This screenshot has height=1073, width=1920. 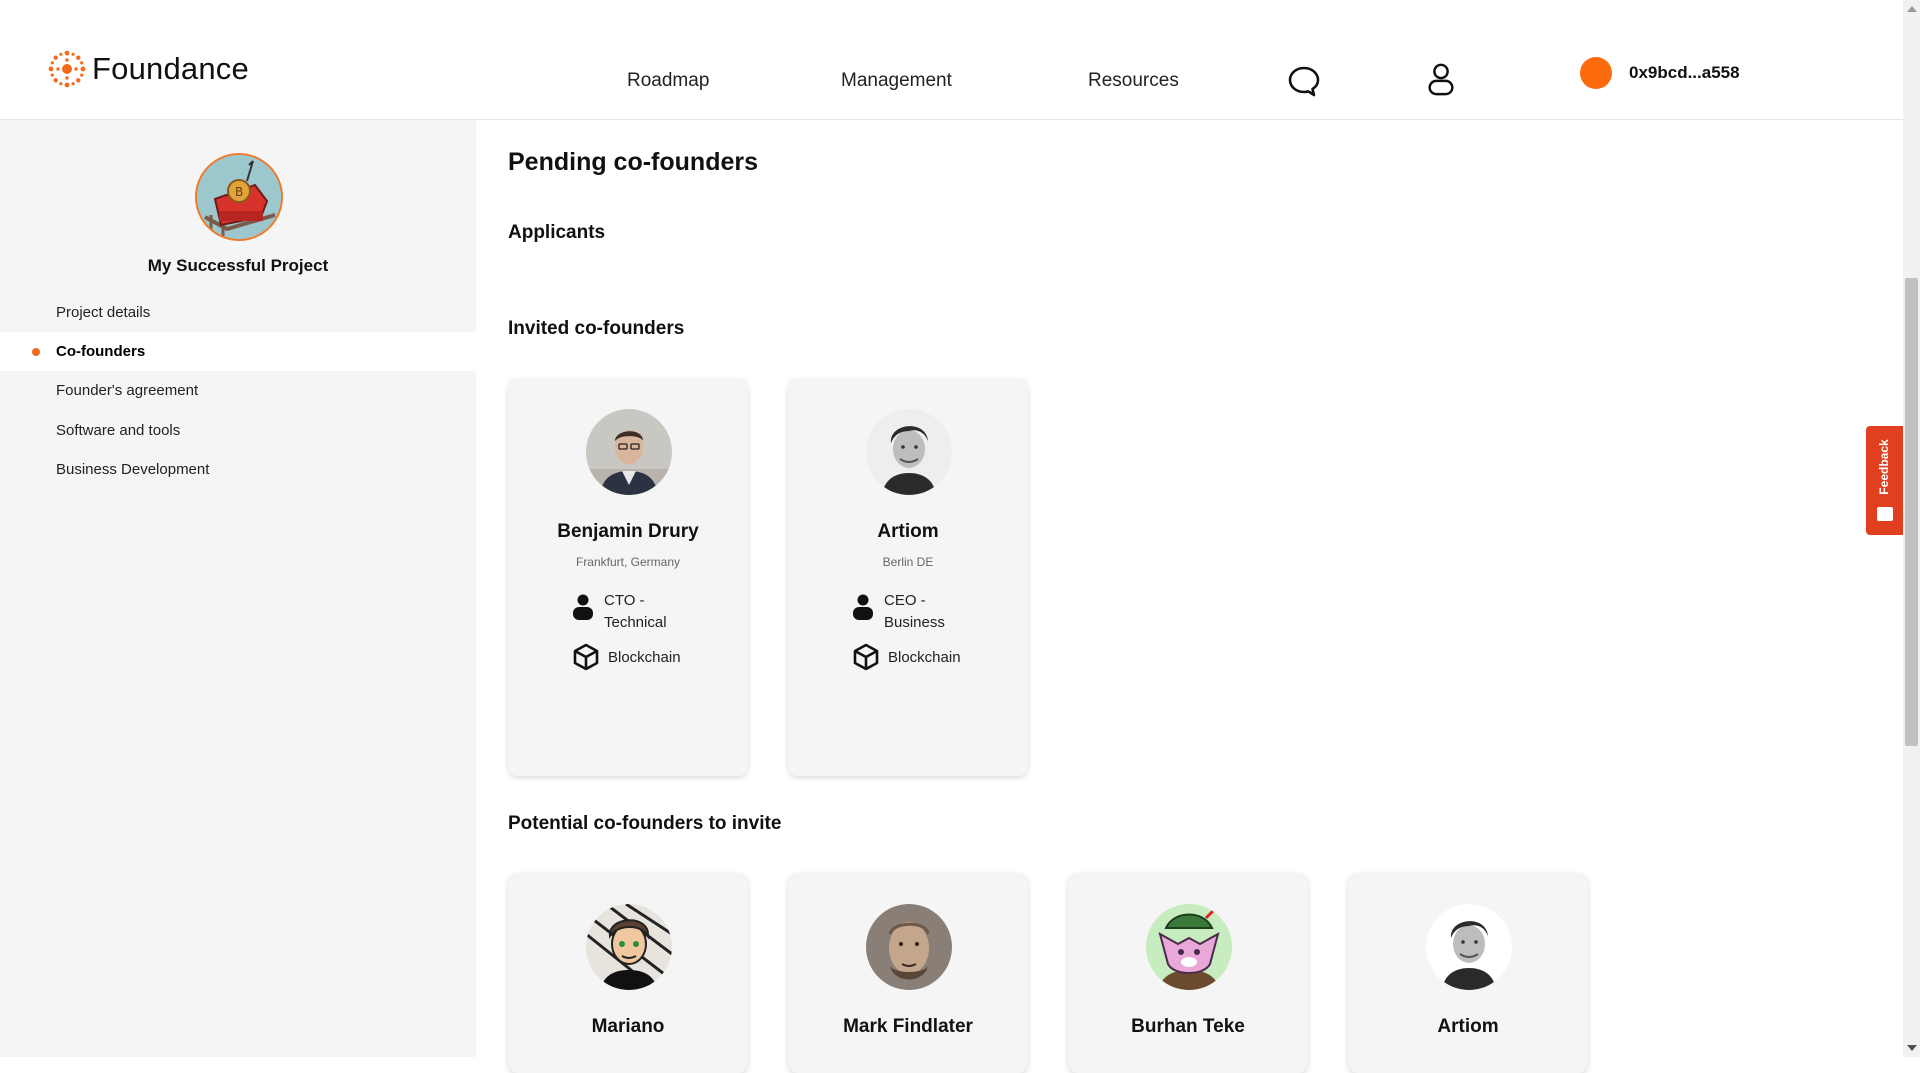 What do you see at coordinates (557, 232) in the screenshot?
I see `applicants-heading: Applicants` at bounding box center [557, 232].